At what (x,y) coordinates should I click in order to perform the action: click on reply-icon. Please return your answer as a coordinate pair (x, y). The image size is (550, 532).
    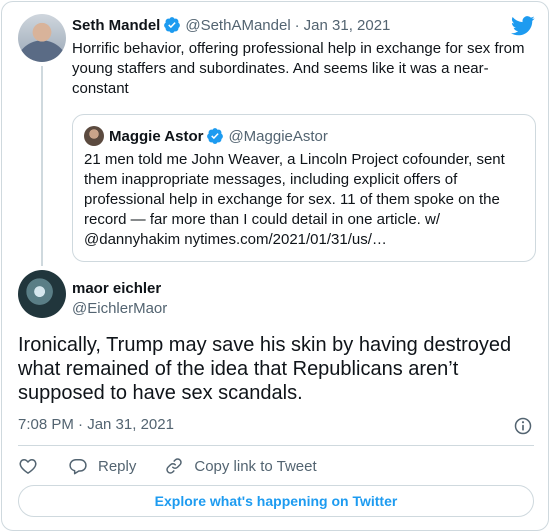
    Looking at the image, I should click on (78, 467).